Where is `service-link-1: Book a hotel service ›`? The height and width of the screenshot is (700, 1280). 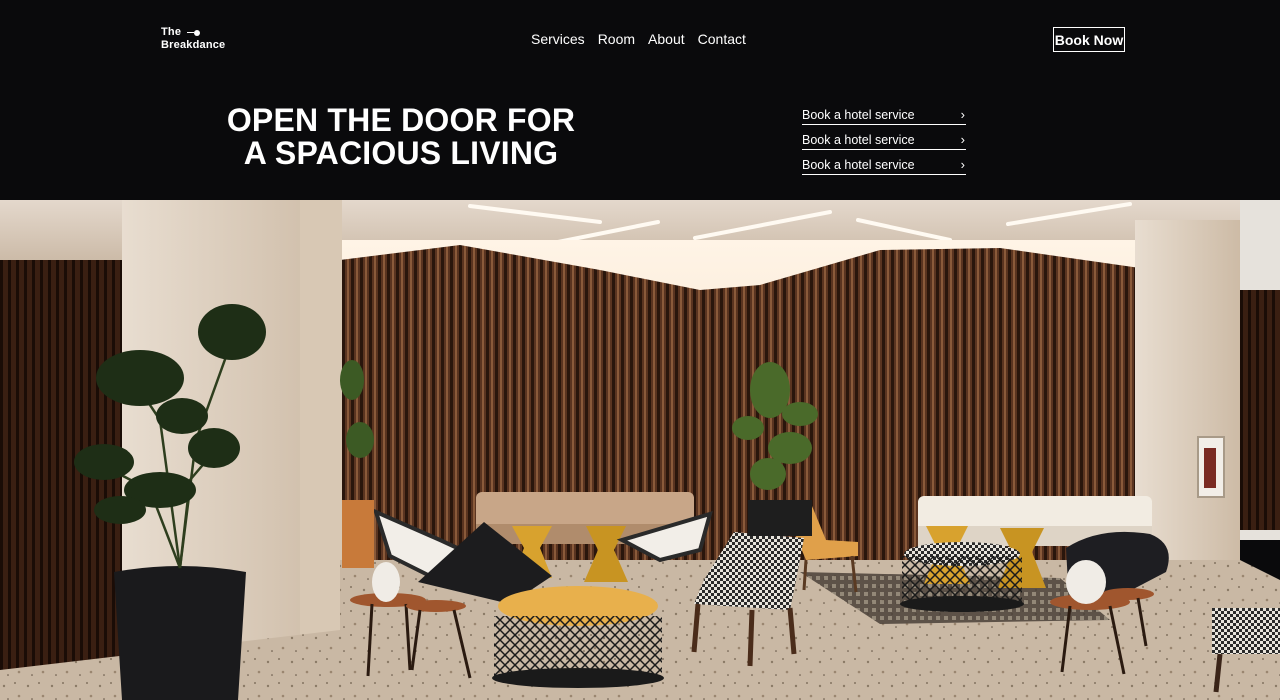 service-link-1: Book a hotel service › is located at coordinates (884, 115).